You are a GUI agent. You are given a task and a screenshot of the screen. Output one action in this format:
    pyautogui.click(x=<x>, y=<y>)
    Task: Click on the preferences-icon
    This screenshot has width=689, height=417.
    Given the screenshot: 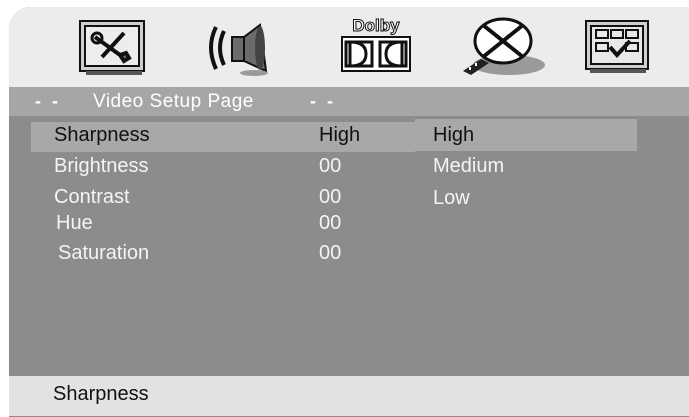 What is the action you would take?
    pyautogui.click(x=617, y=47)
    